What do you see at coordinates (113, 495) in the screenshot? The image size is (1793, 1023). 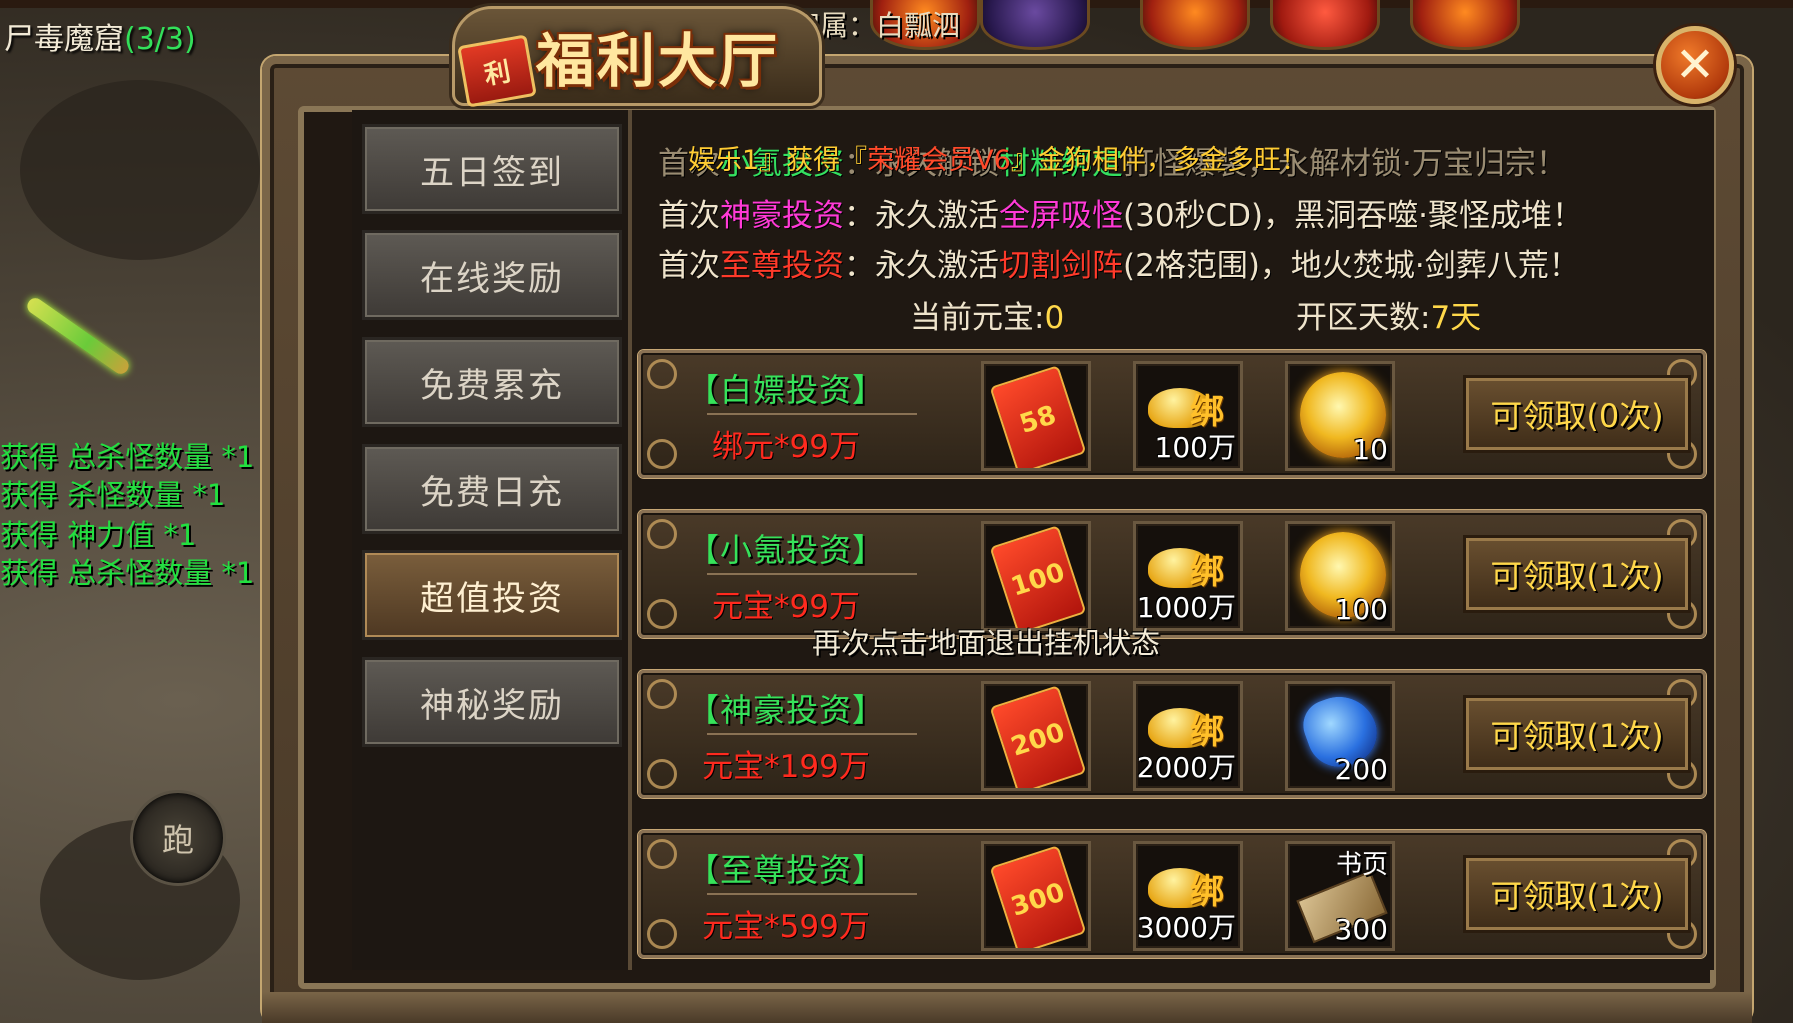 I see `system-log-line: 获得 杀怪数量 *1` at bounding box center [113, 495].